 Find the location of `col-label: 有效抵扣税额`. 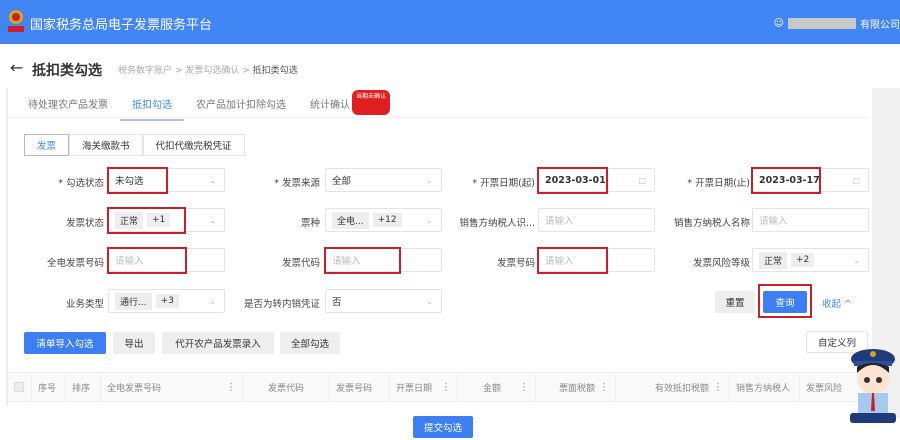

col-label: 有效抵扣税额 is located at coordinates (681, 388).